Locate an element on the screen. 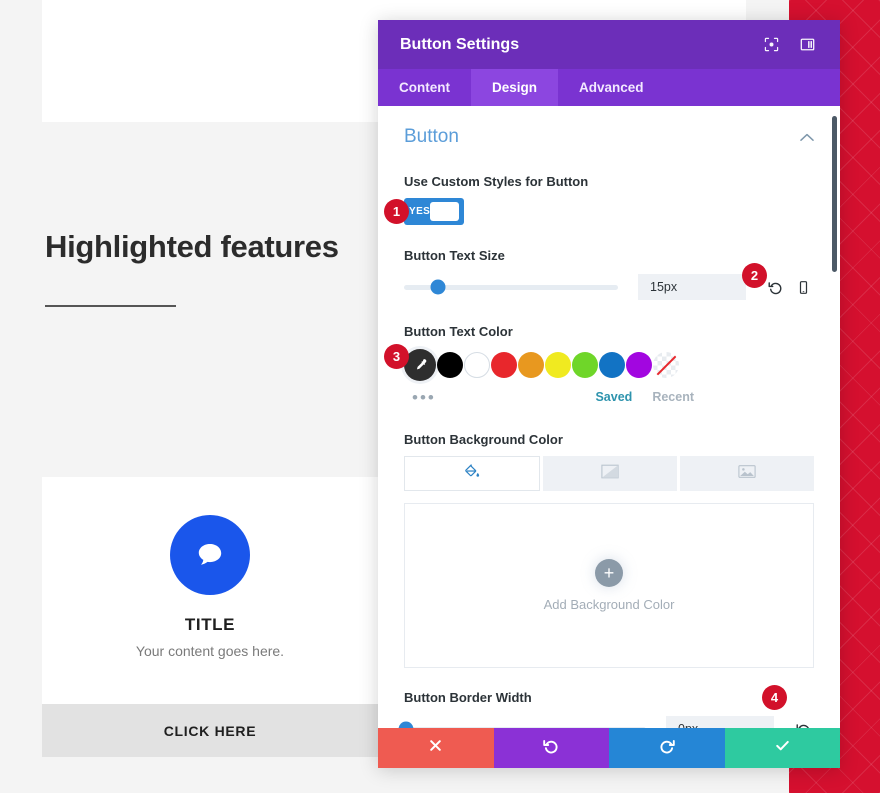 This screenshot has width=880, height=793. tab-advanced: Advanced is located at coordinates (611, 87).